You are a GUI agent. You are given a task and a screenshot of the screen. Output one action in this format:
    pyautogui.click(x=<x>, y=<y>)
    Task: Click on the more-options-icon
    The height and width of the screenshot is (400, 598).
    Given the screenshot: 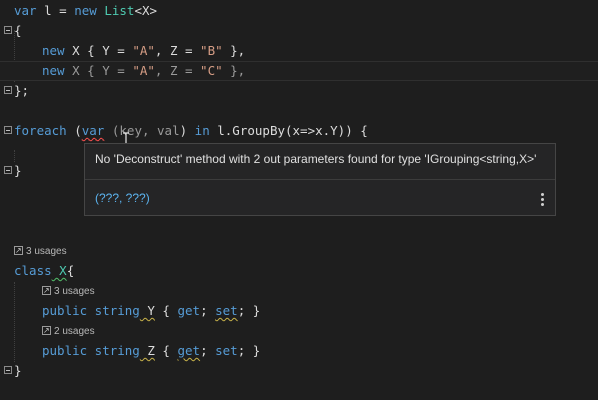 What is the action you would take?
    pyautogui.click(x=543, y=200)
    